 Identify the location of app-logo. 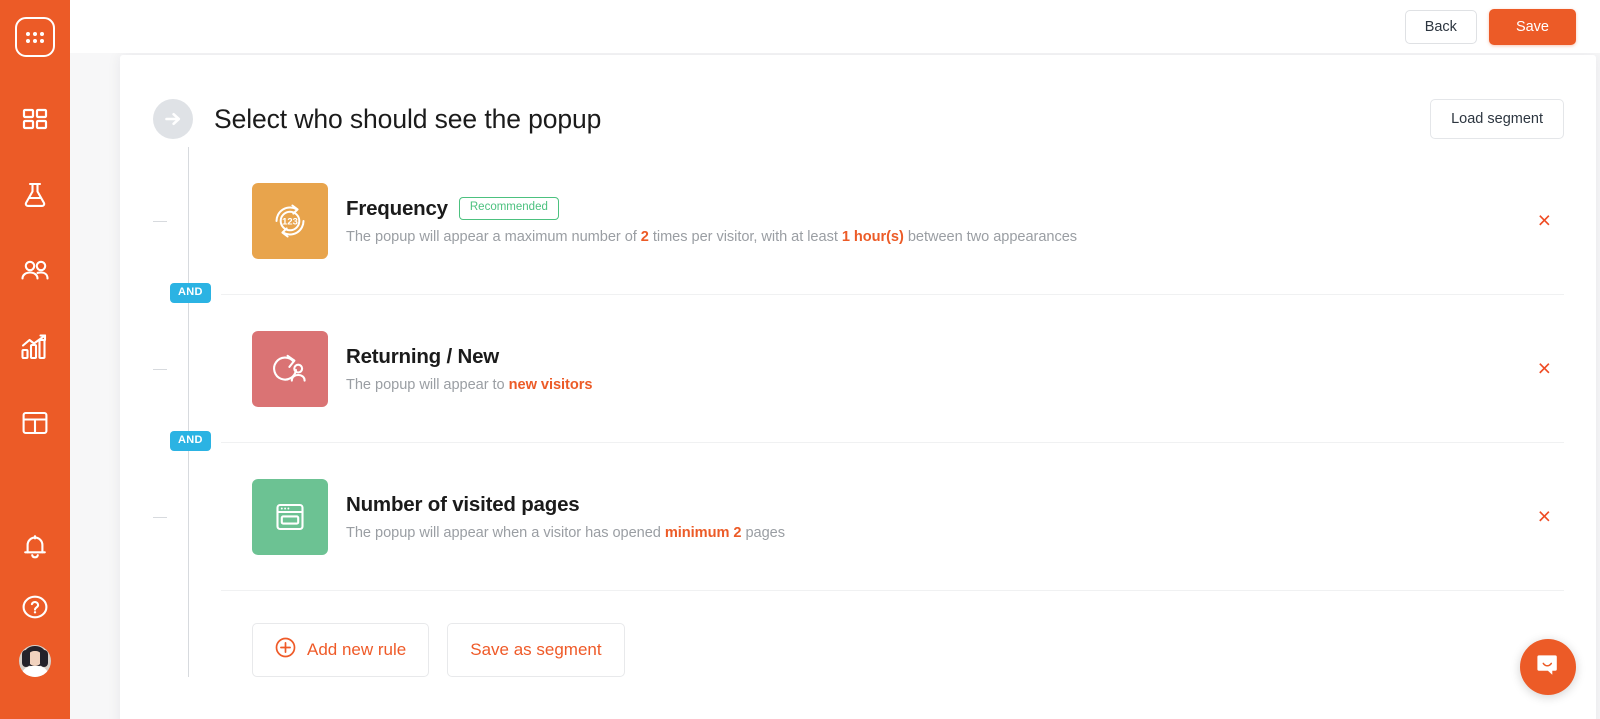
(35, 37).